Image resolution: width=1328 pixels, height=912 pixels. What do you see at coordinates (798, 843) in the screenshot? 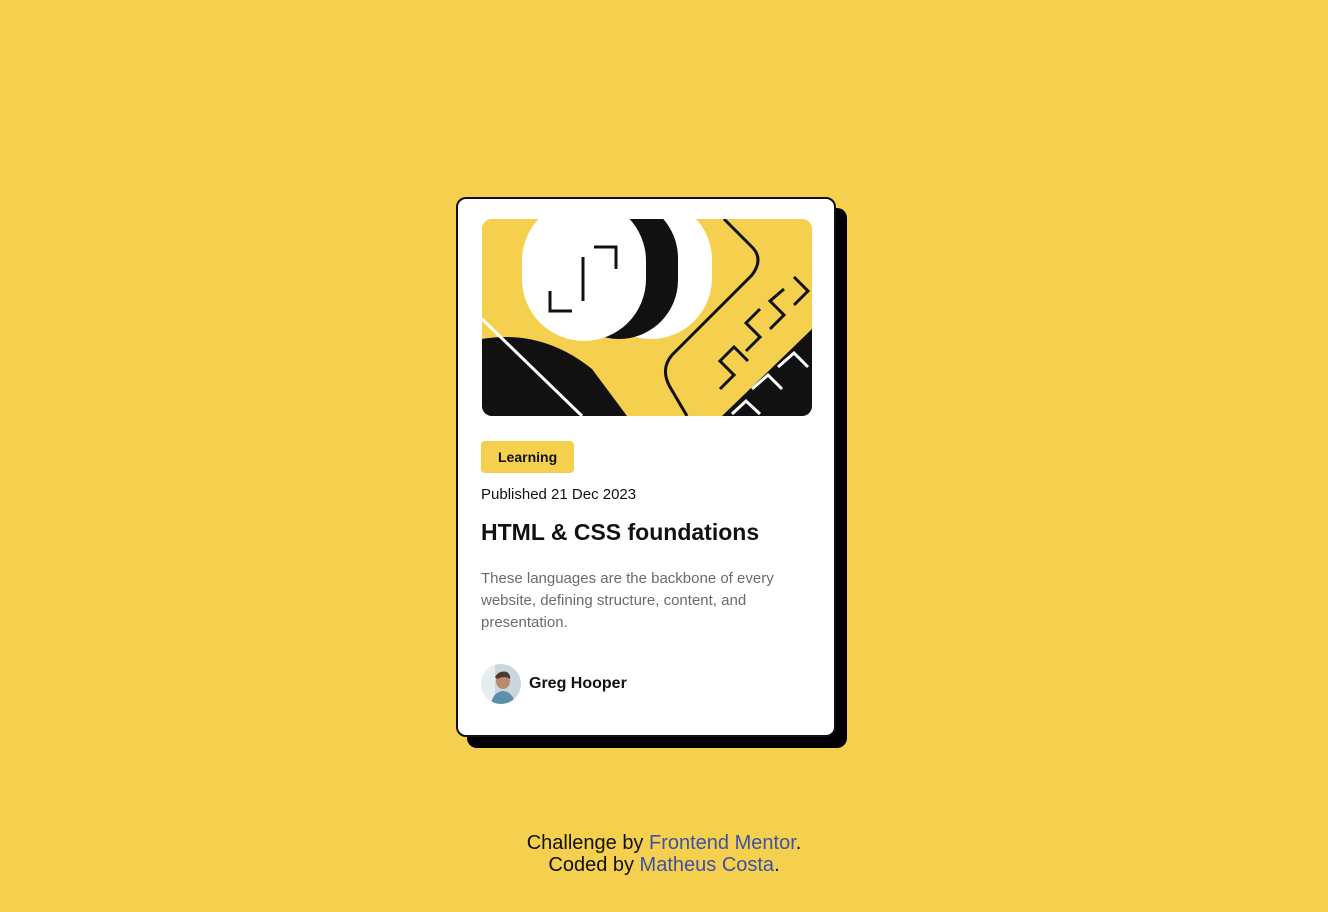
I see `attribution-challenge-suffix: .` at bounding box center [798, 843].